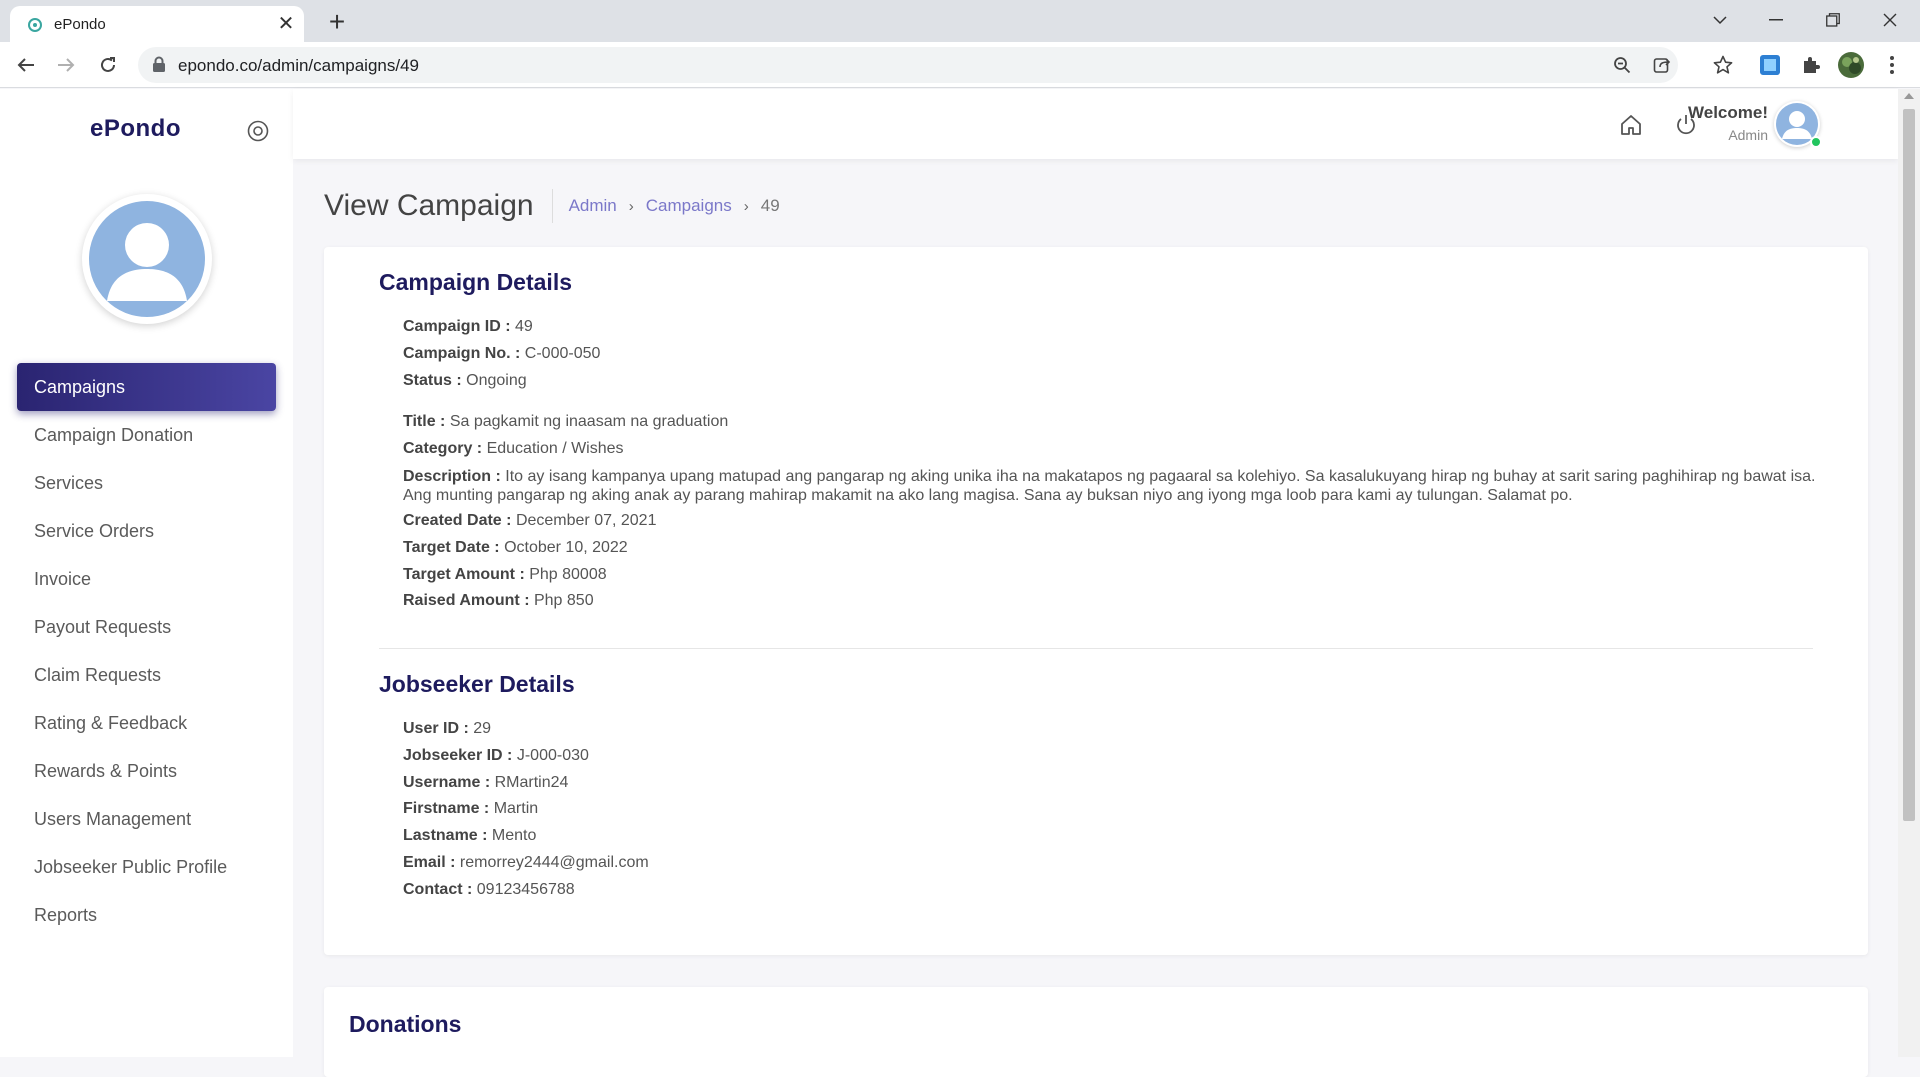  I want to click on online-status-dot, so click(1816, 142).